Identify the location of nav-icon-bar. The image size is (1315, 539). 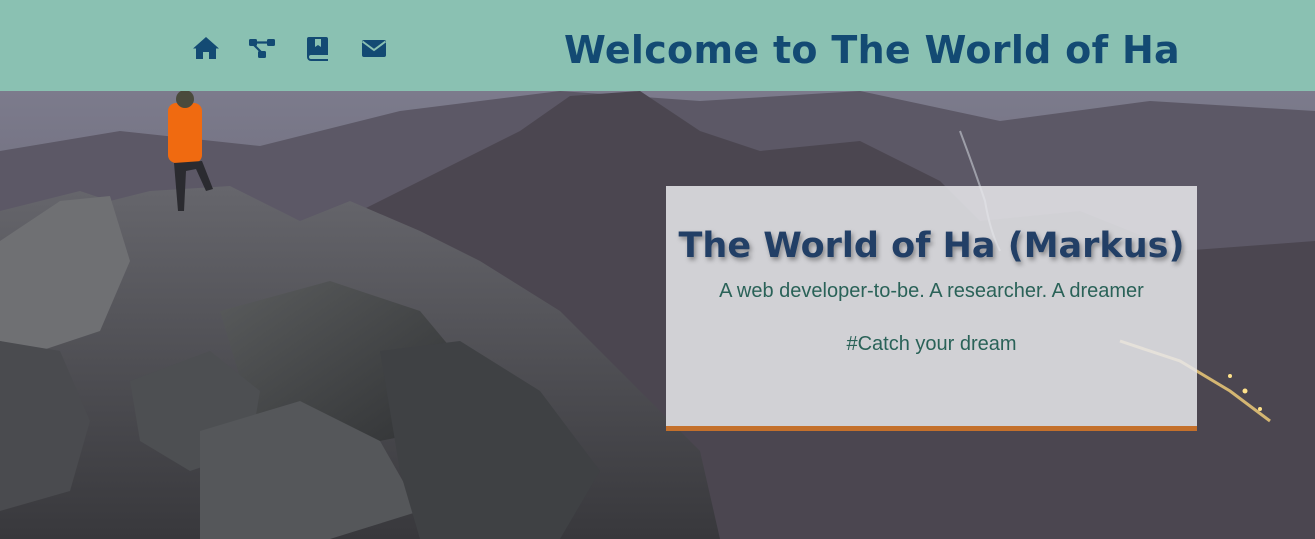
(303, 48).